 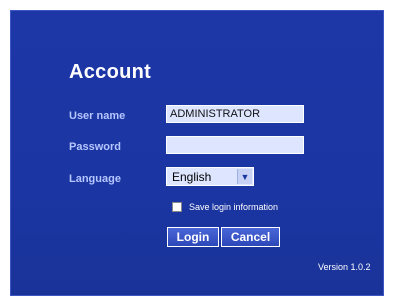 I want to click on version-label: Version 1.0.2, so click(x=344, y=267).